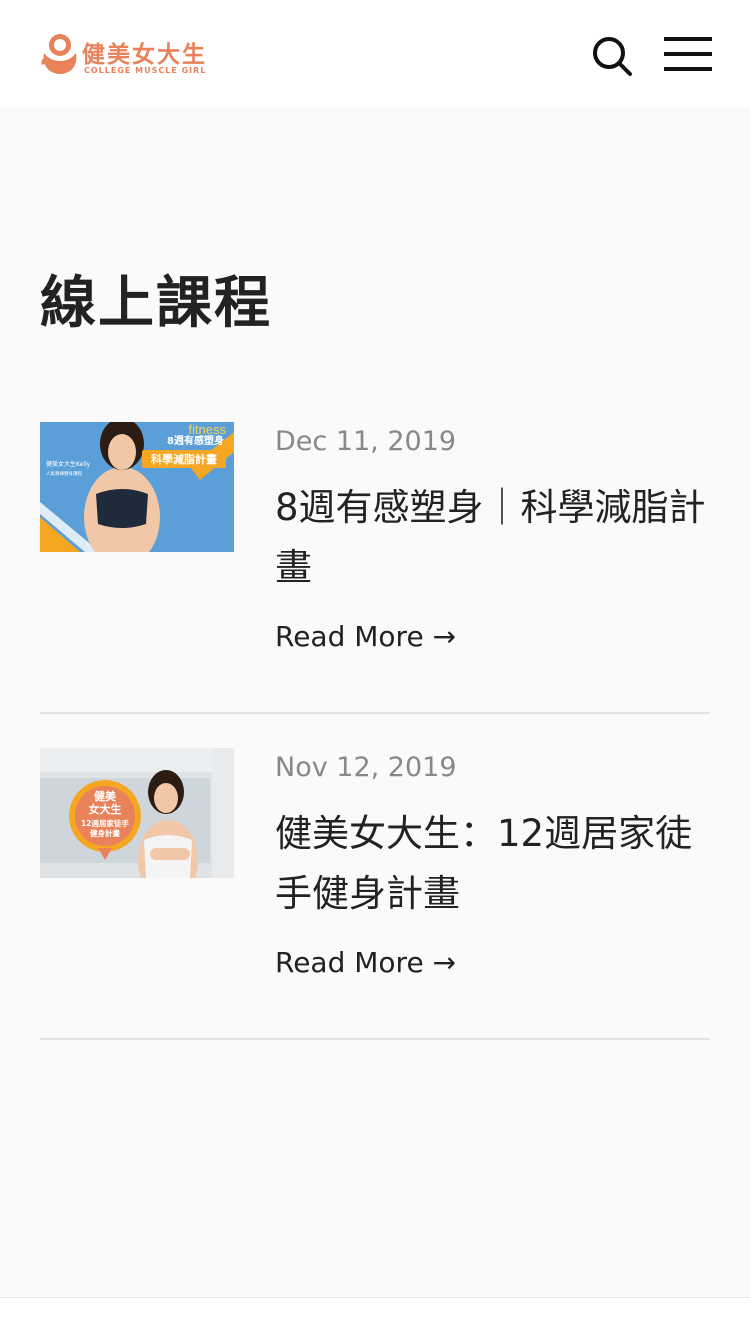 The width and height of the screenshot is (750, 1334). What do you see at coordinates (144, 55) in the screenshot?
I see `logo-text: 健美女大生` at bounding box center [144, 55].